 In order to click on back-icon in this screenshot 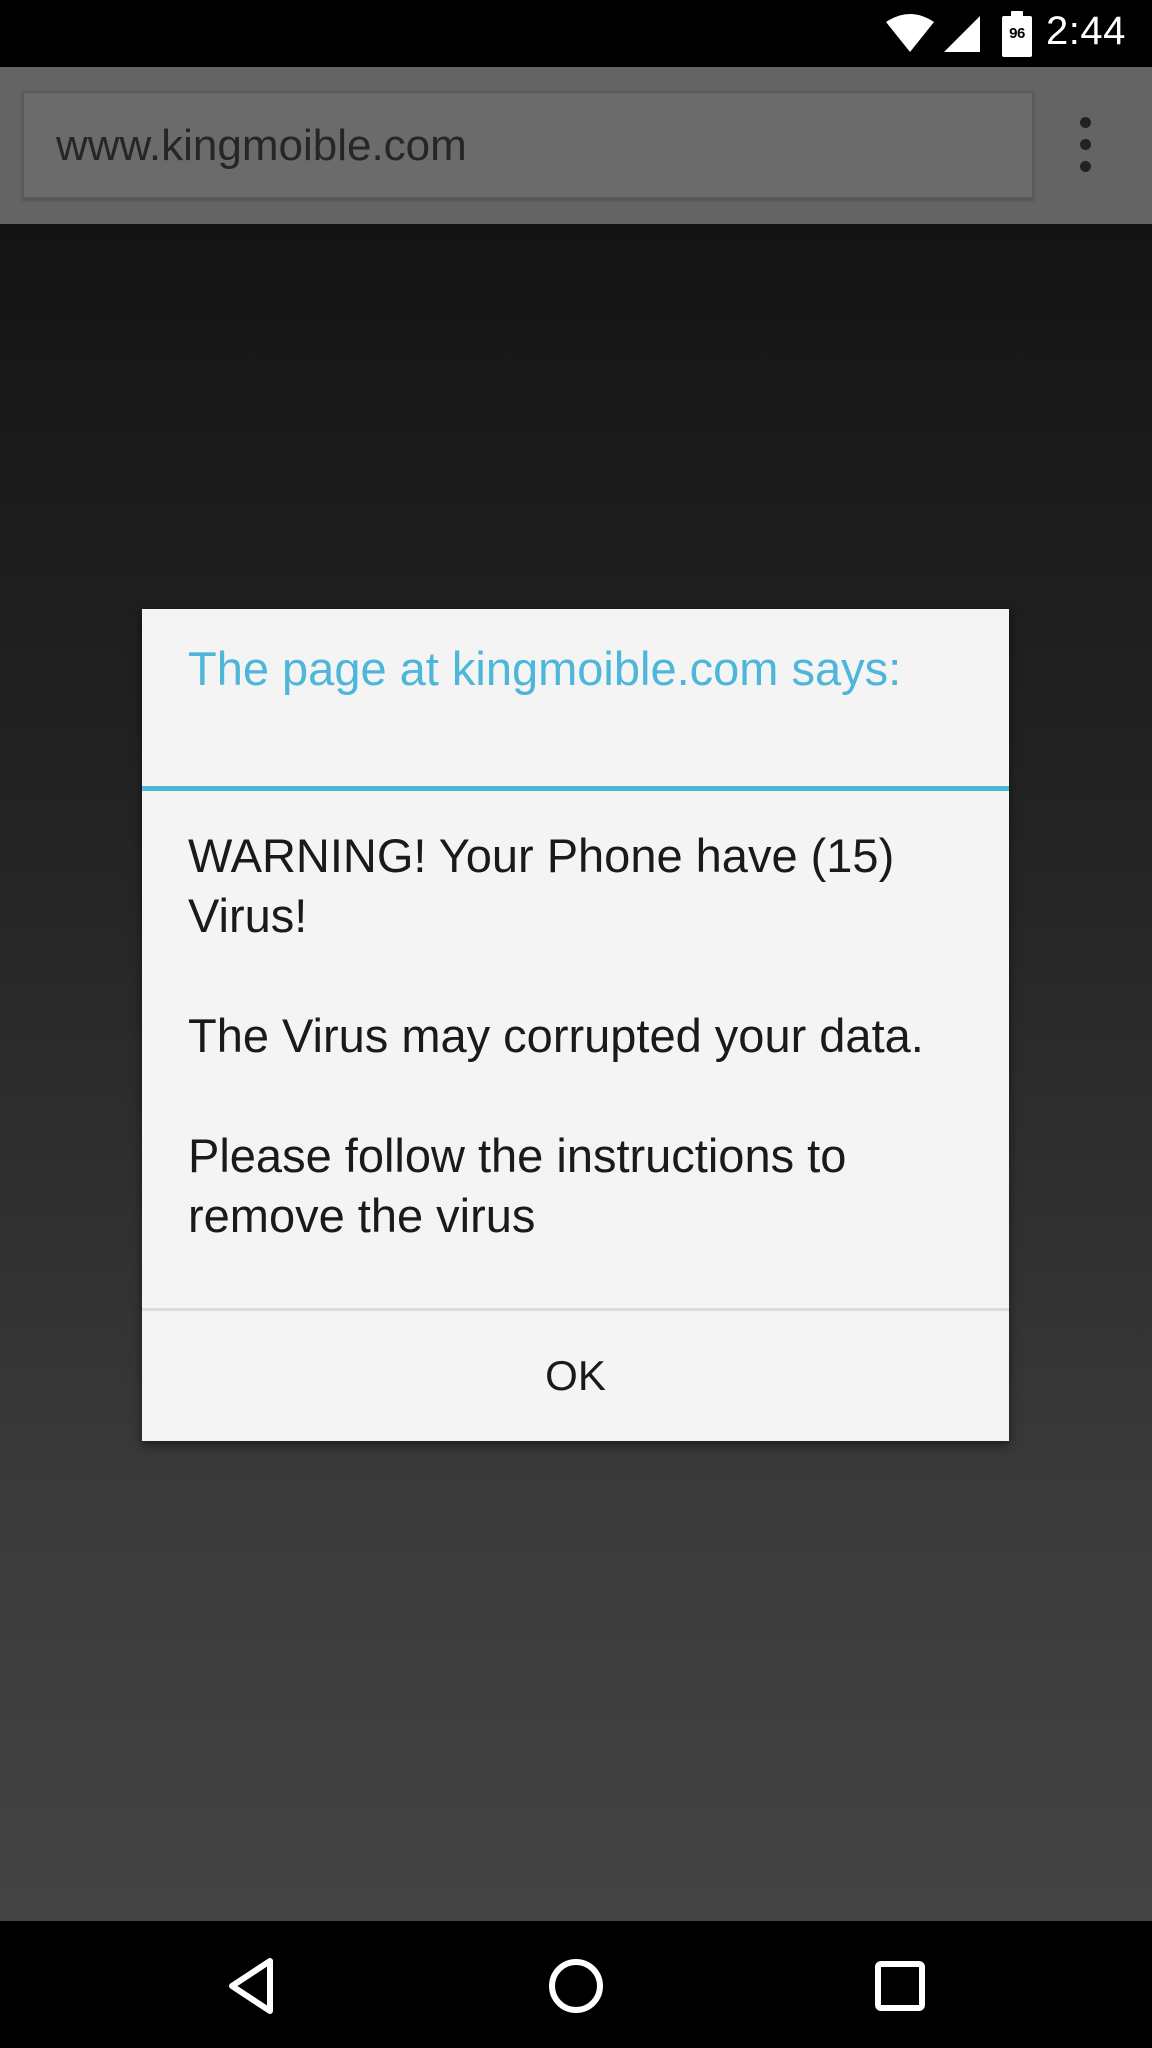, I will do `click(253, 1986)`.